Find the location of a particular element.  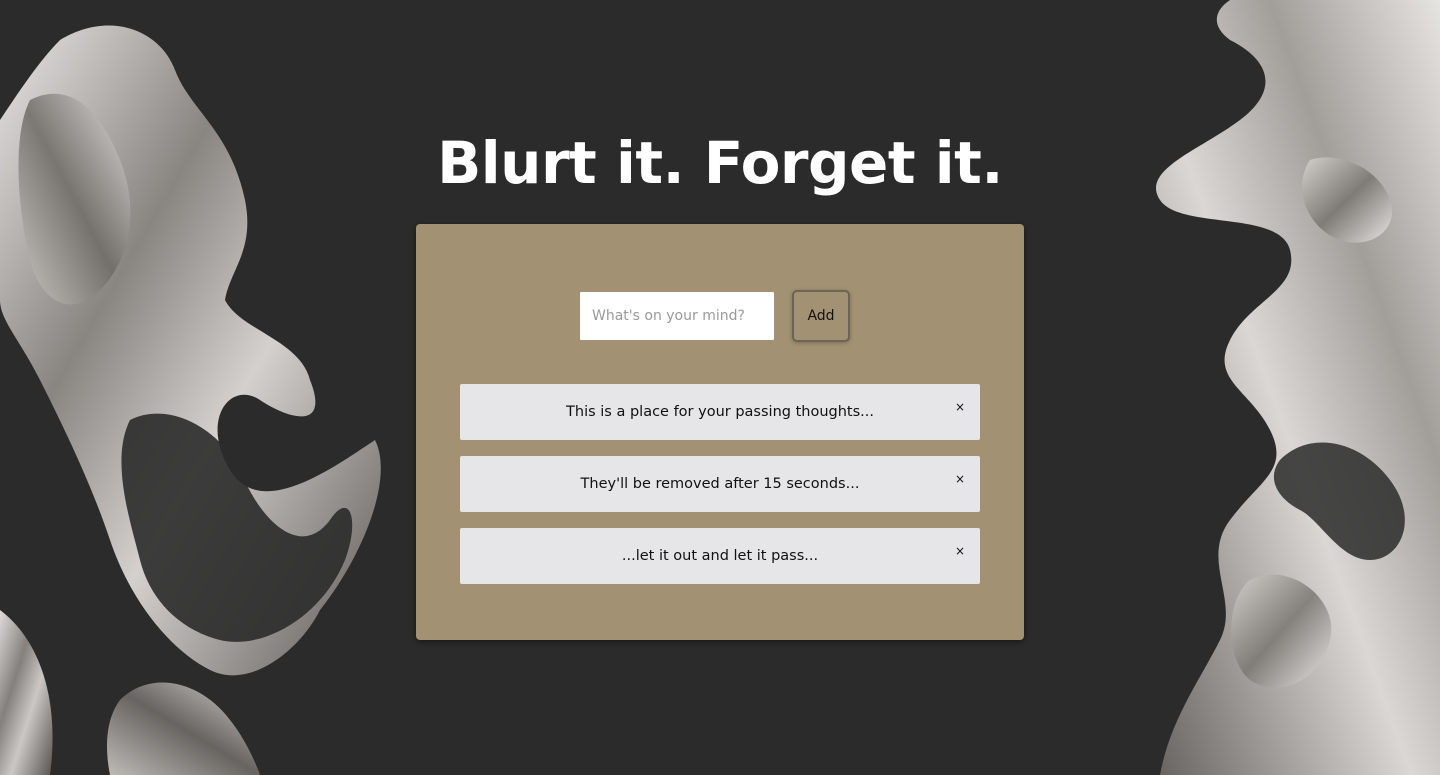

thought-item: They'll be removed after 15 seconds... × is located at coordinates (720, 484).